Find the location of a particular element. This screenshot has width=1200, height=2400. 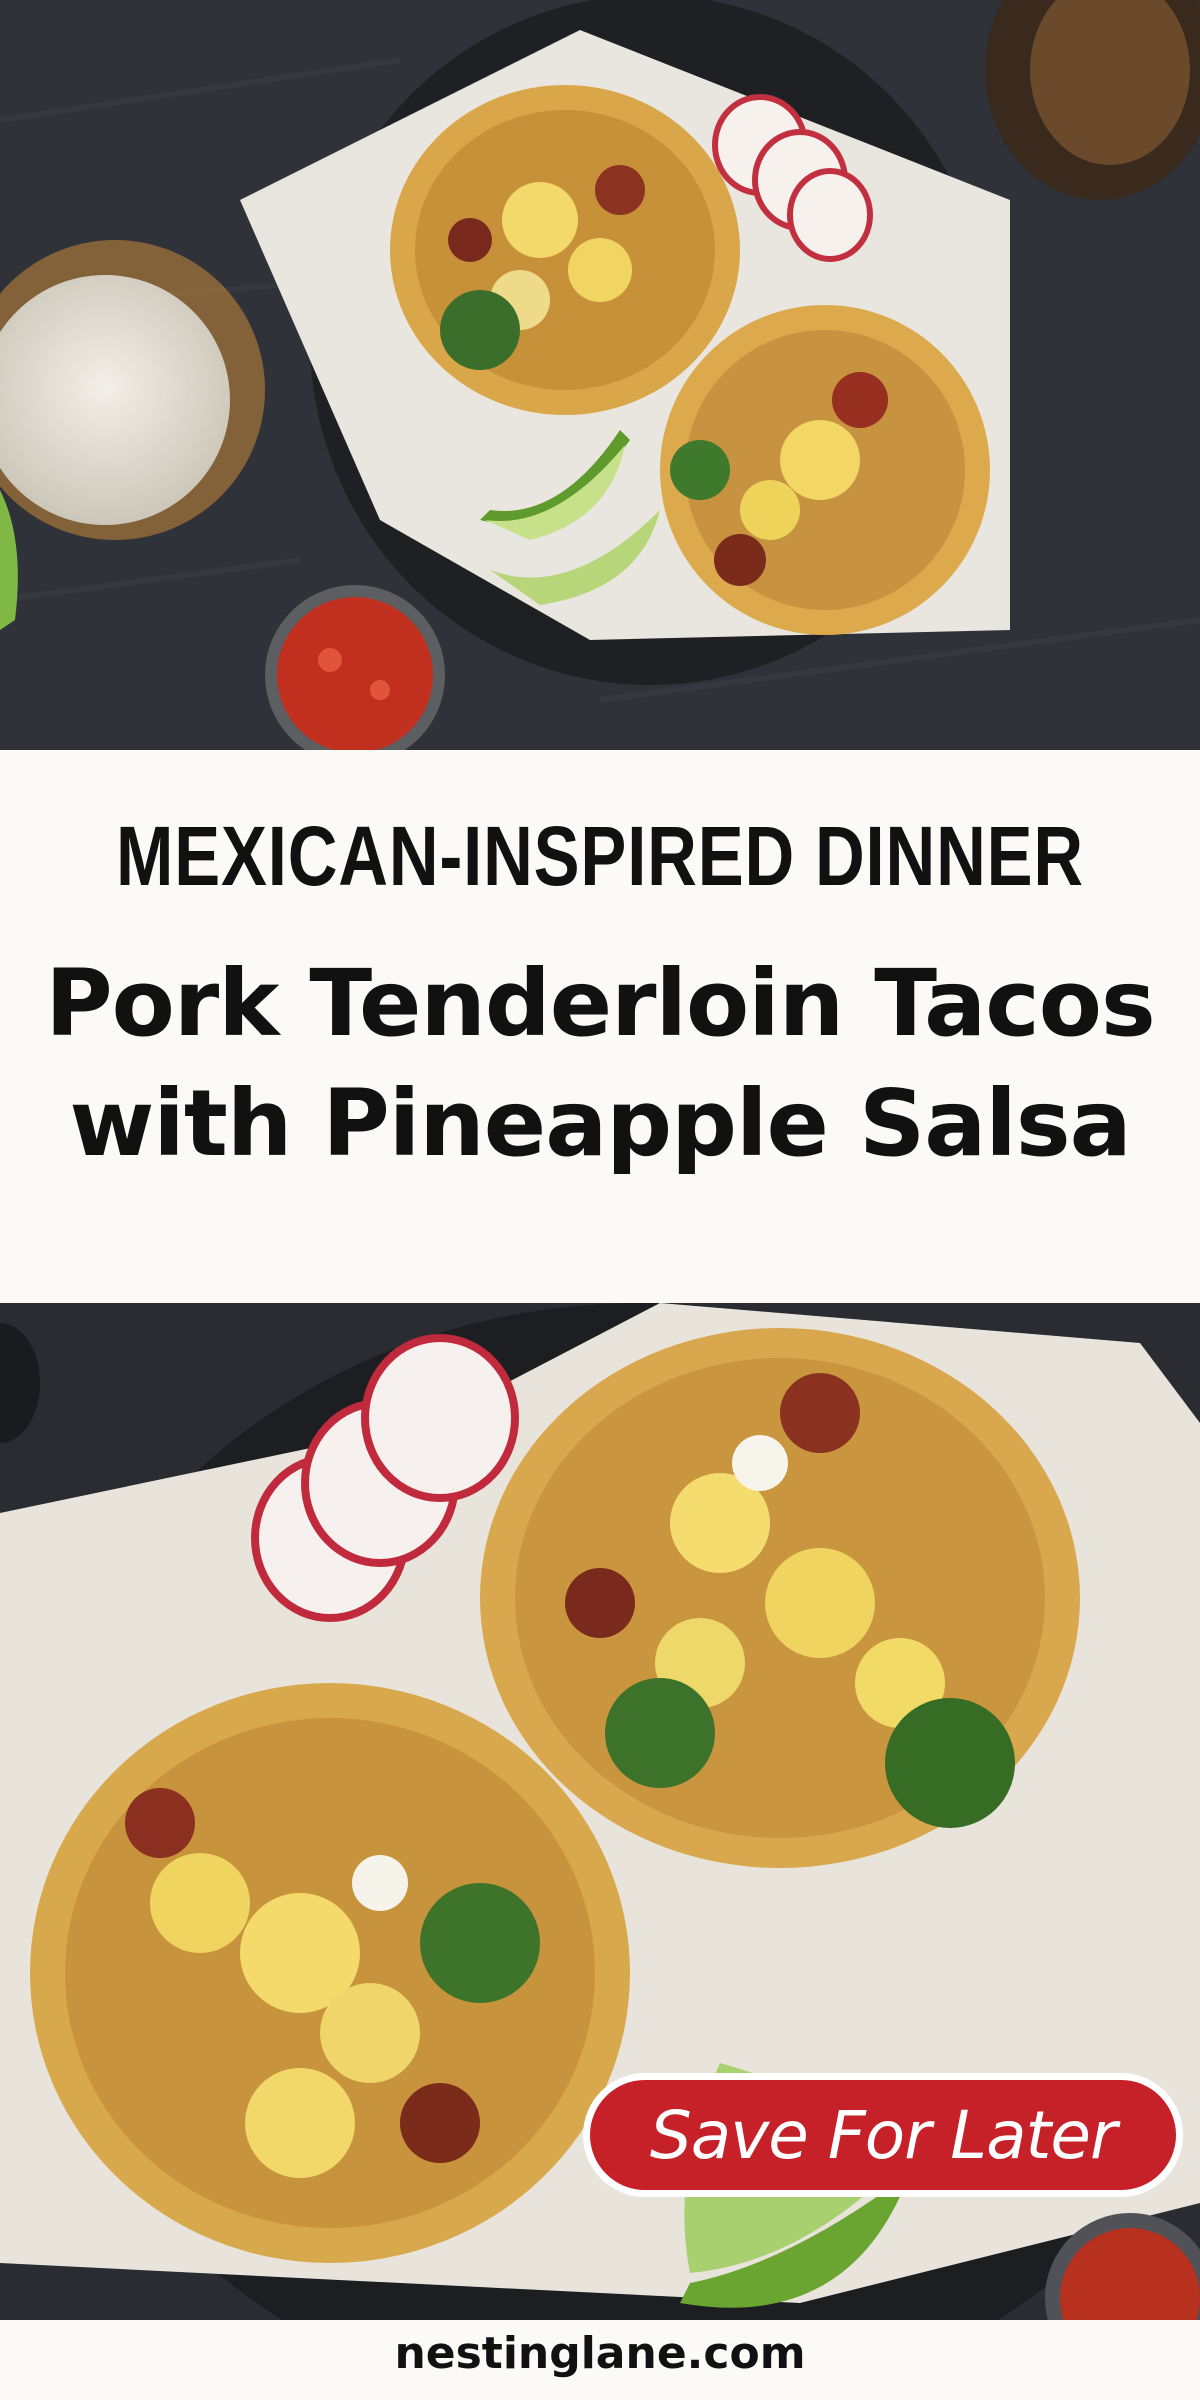

footer: nestinglane.com is located at coordinates (600, 2360).